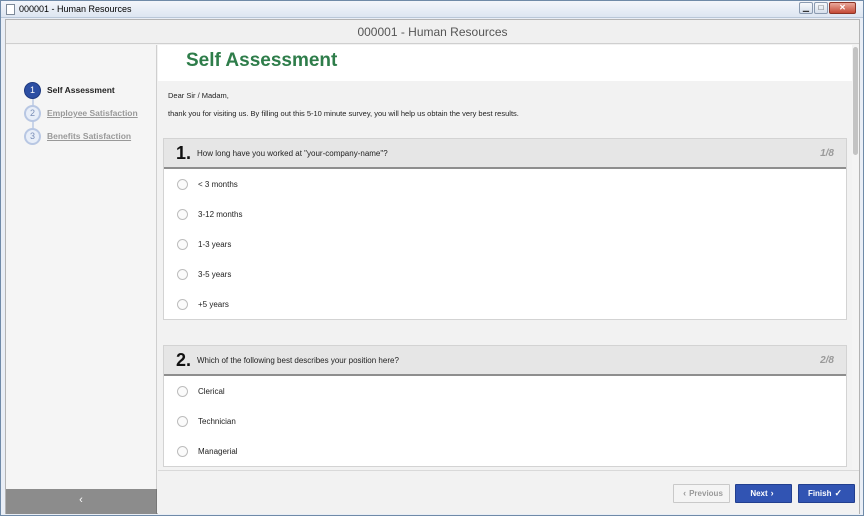 This screenshot has height=516, width=864. Describe the element at coordinates (198, 95) in the screenshot. I see `greeting-text: Dear Sir / Madam,` at that location.